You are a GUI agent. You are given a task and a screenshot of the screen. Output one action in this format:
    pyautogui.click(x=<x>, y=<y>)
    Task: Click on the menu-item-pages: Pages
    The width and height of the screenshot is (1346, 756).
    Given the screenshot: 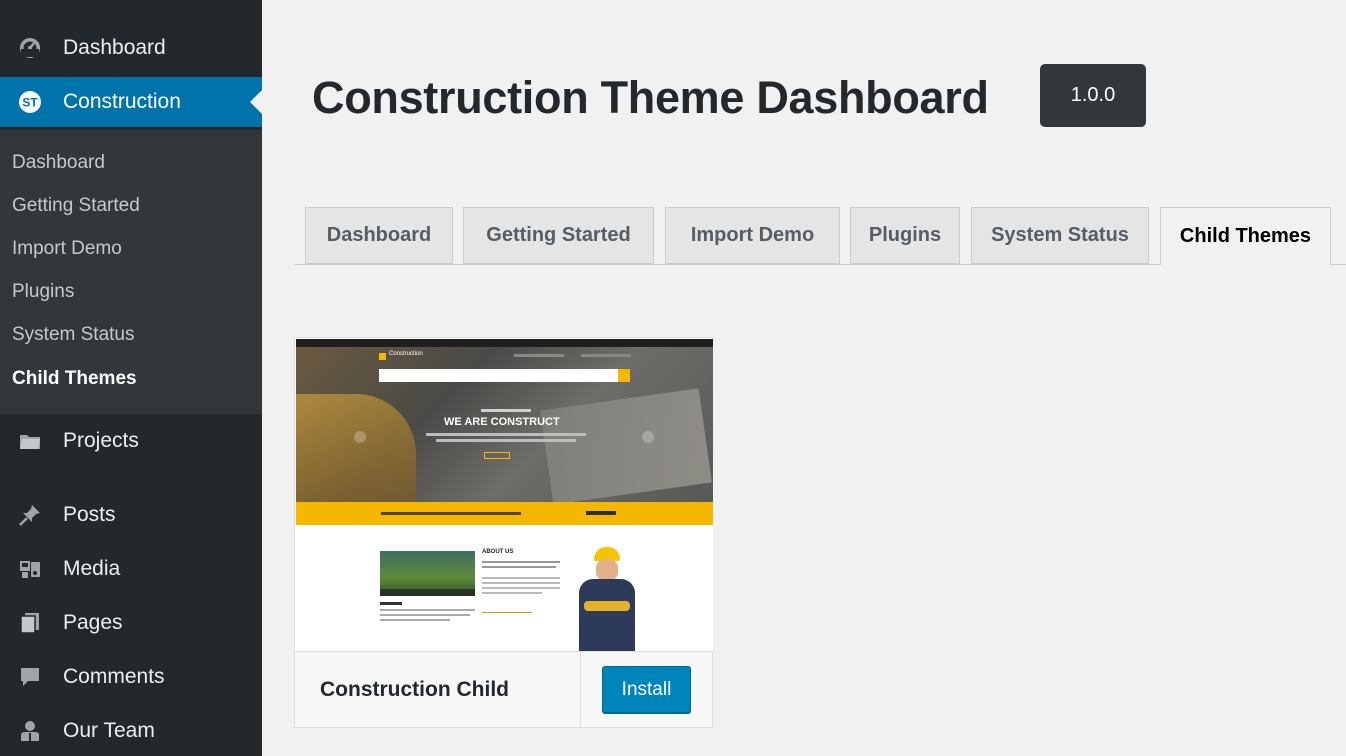 What is the action you would take?
    pyautogui.click(x=131, y=623)
    